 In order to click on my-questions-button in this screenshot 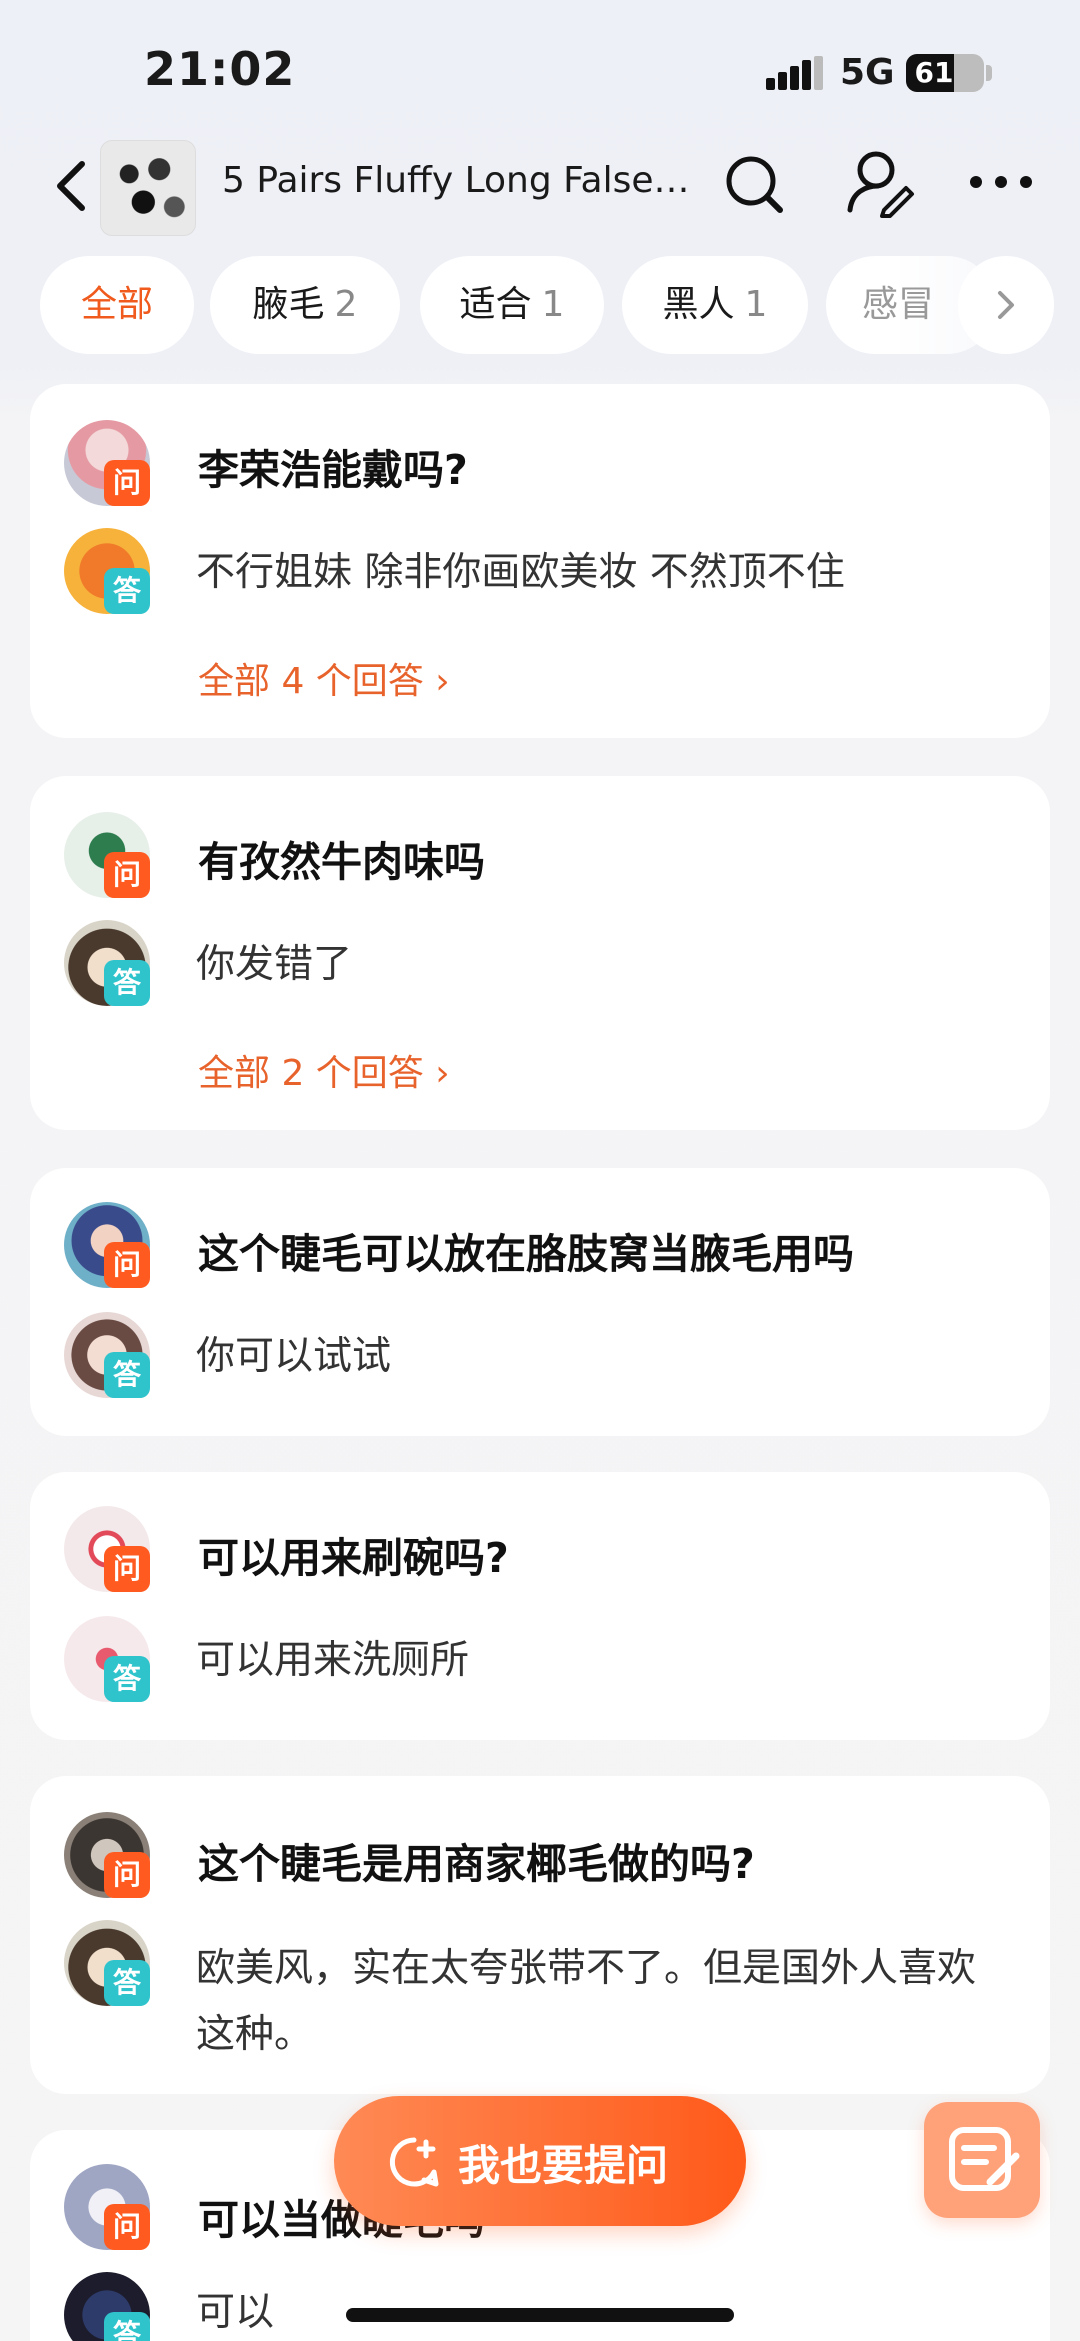, I will do `click(982, 2160)`.